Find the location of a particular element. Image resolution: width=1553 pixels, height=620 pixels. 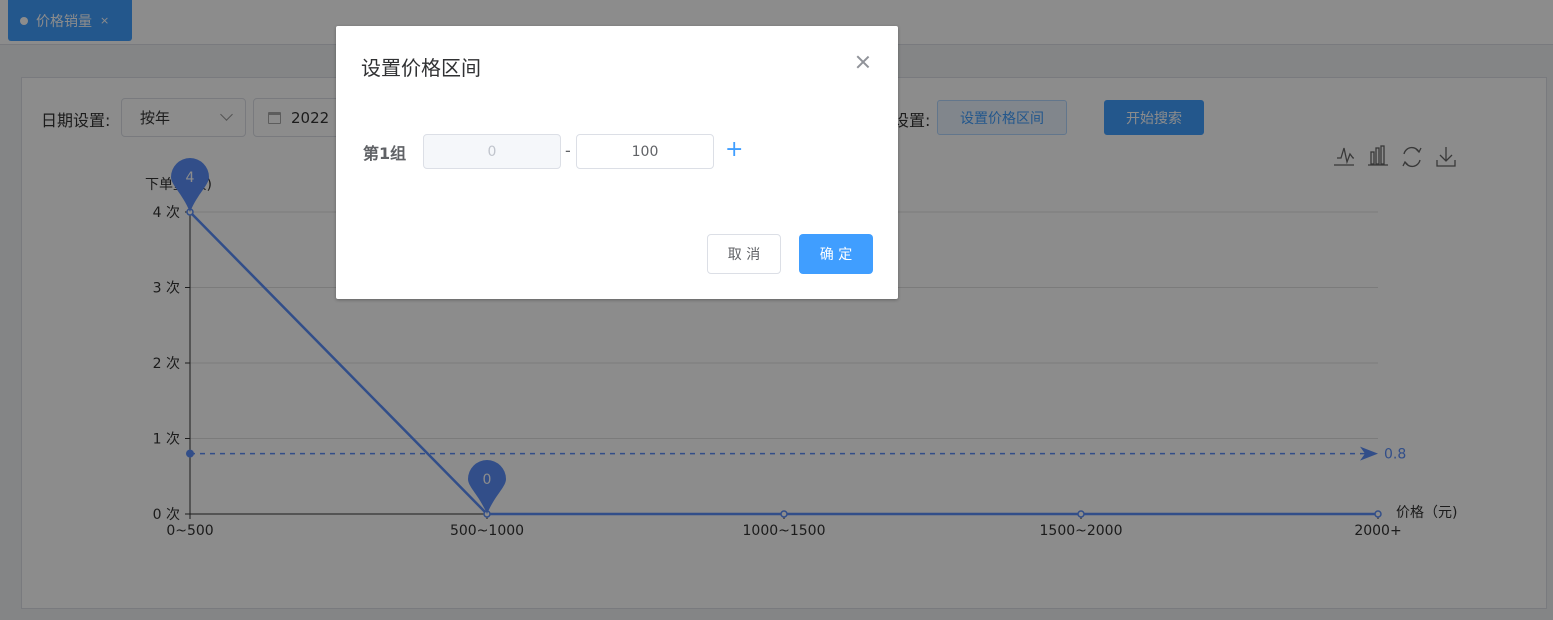

add-group-icon: + is located at coordinates (734, 150).